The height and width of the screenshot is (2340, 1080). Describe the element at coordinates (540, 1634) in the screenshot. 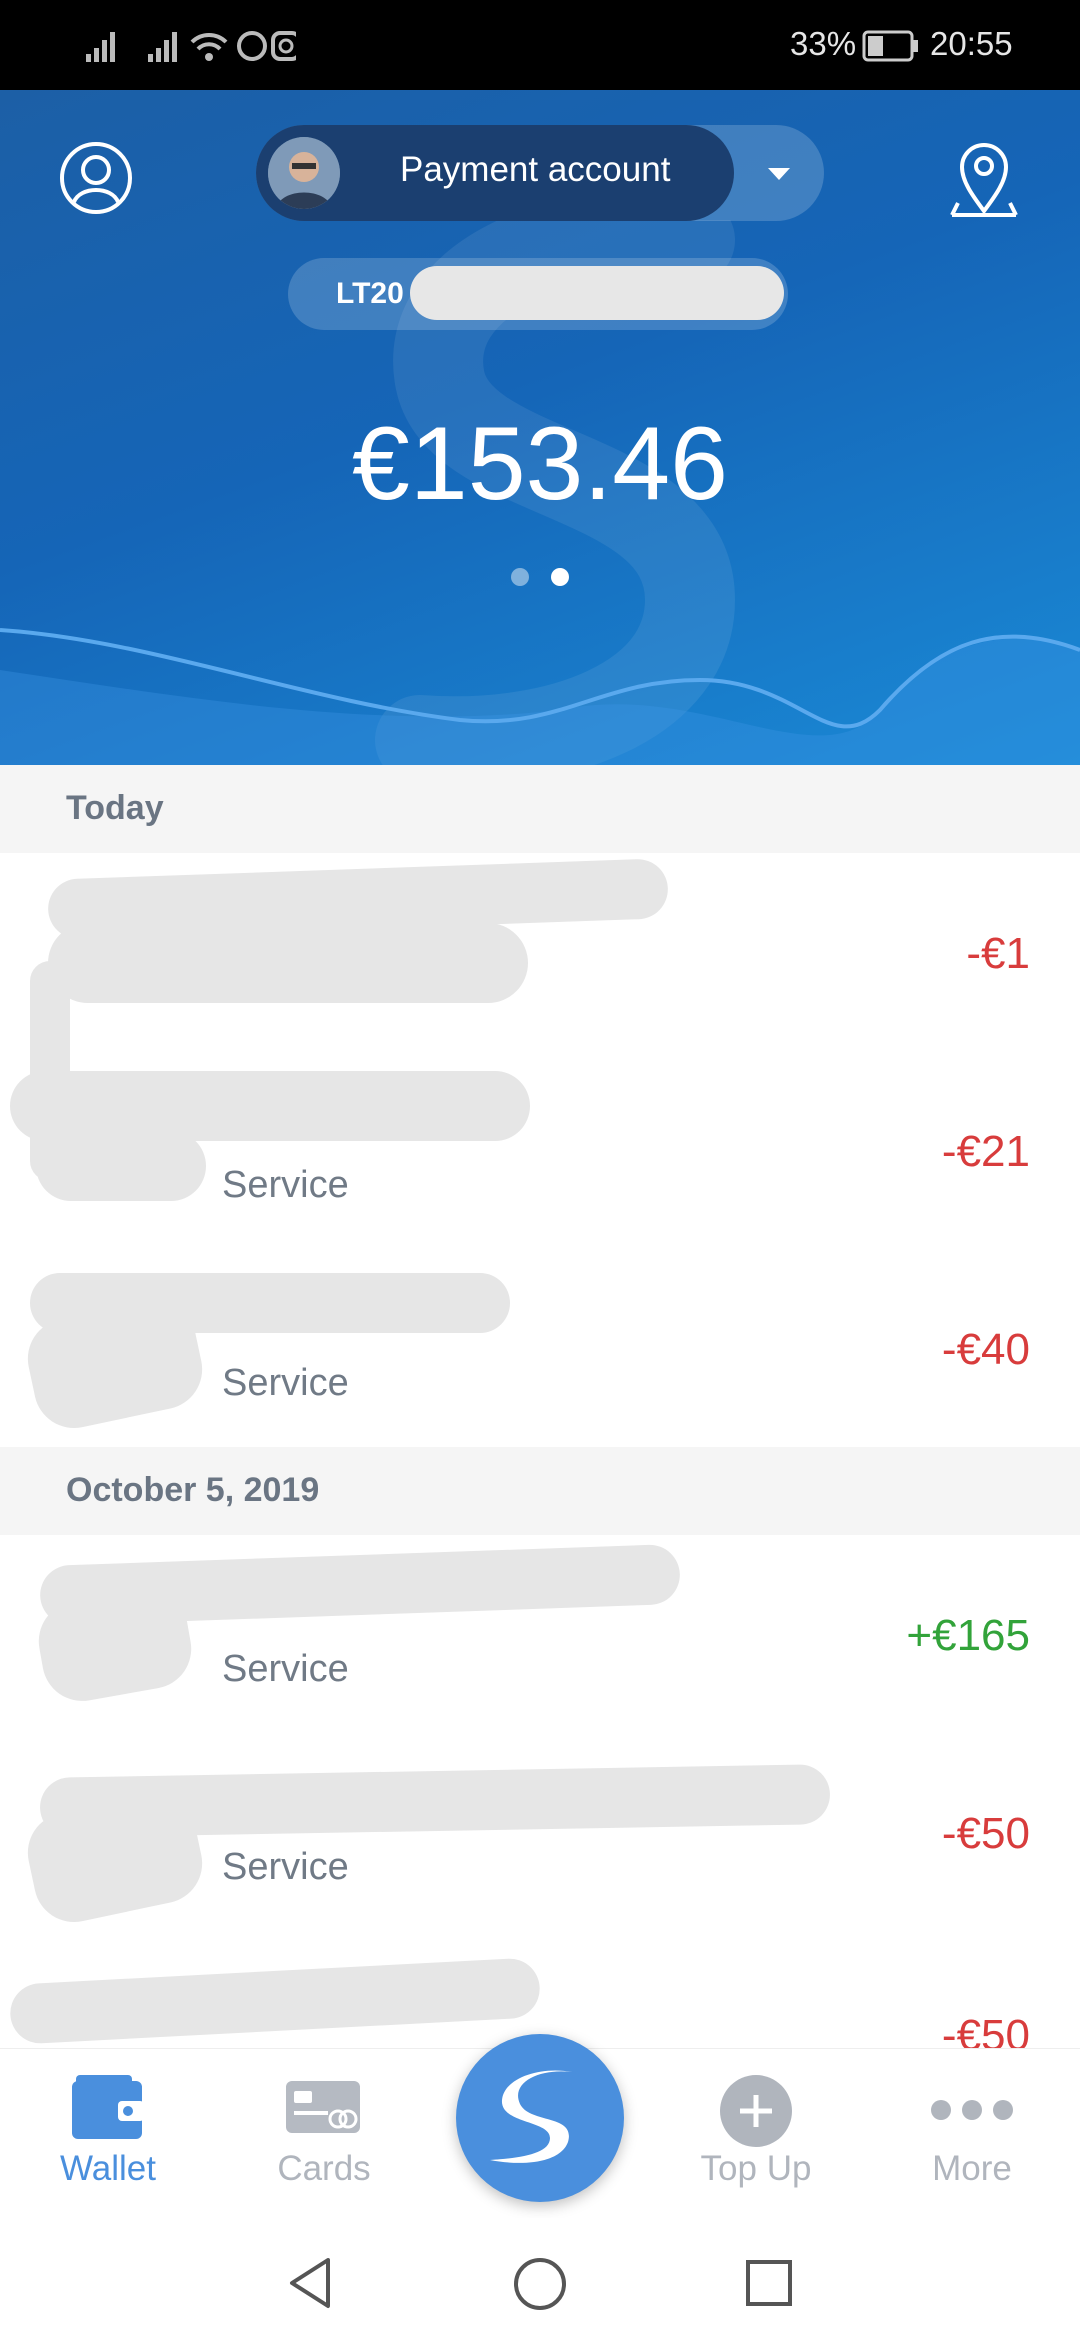

I see `transaction-row: Service +€165` at that location.